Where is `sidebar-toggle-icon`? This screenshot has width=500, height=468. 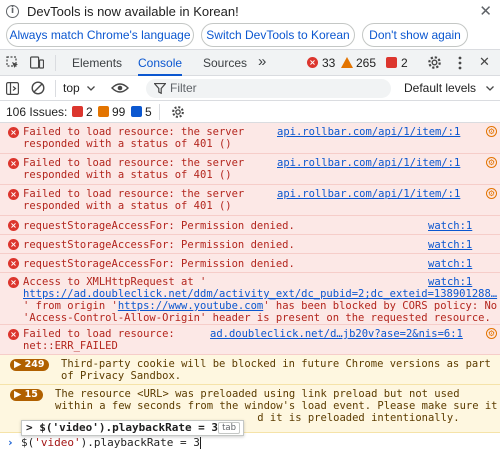
sidebar-toggle-icon is located at coordinates (12, 88).